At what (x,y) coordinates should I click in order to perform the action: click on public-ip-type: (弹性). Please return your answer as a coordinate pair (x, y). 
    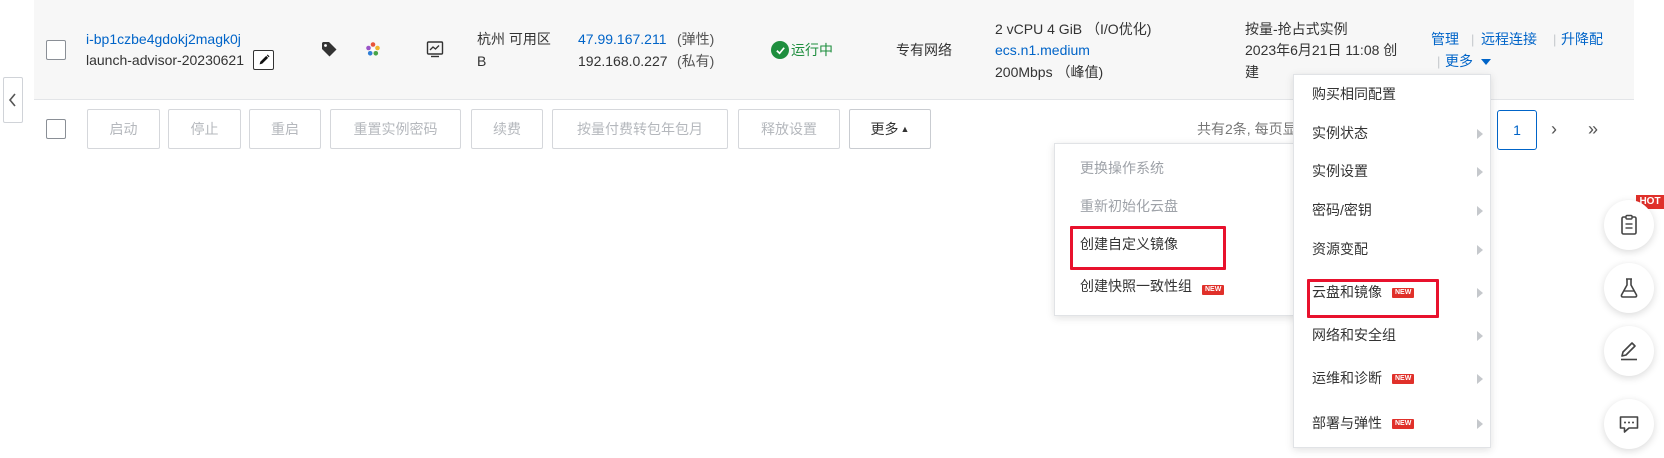
    Looking at the image, I should click on (696, 39).